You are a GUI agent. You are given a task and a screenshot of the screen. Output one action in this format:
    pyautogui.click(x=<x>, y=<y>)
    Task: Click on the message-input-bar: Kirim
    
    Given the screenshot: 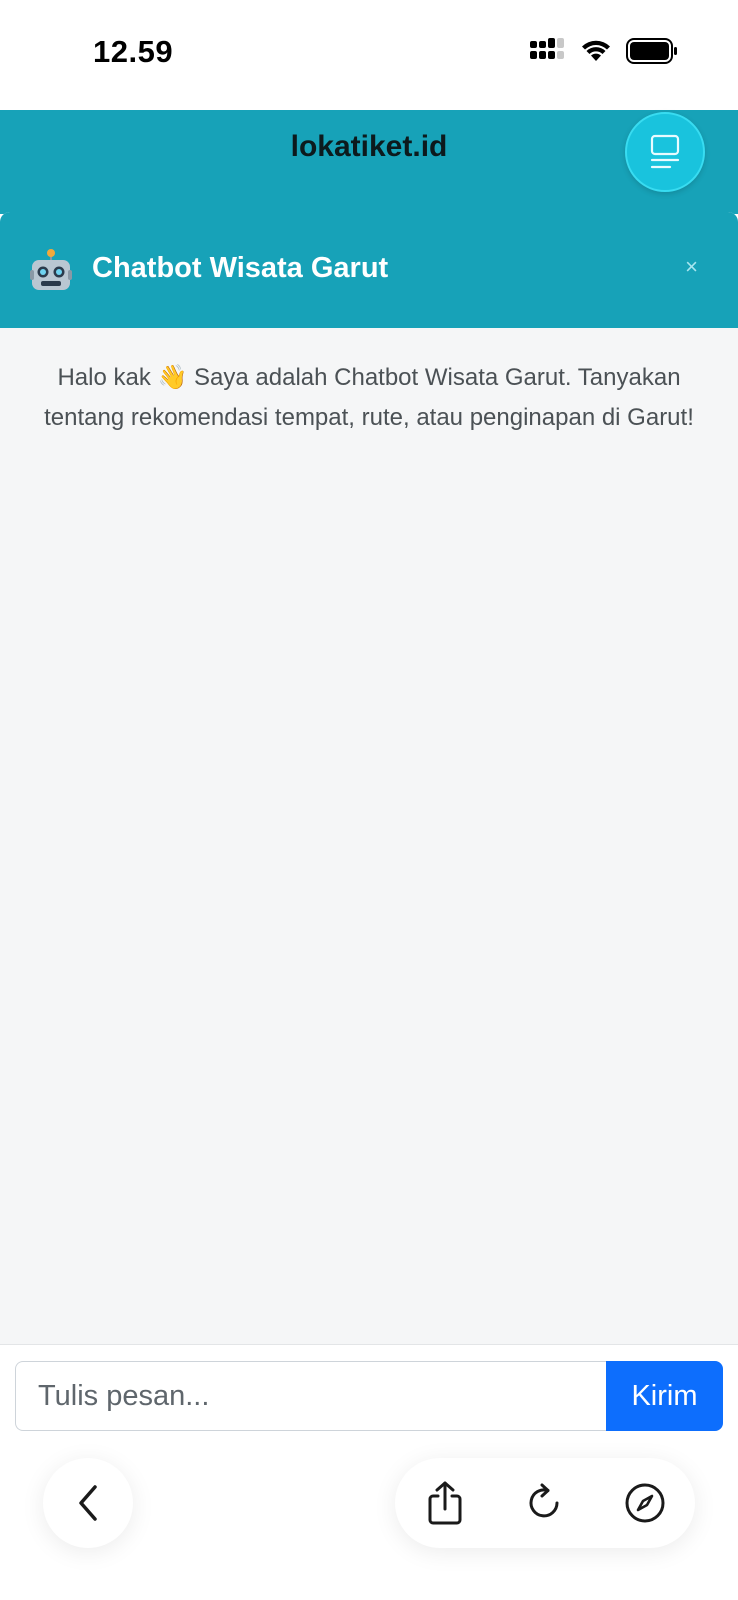 What is the action you would take?
    pyautogui.click(x=369, y=1394)
    